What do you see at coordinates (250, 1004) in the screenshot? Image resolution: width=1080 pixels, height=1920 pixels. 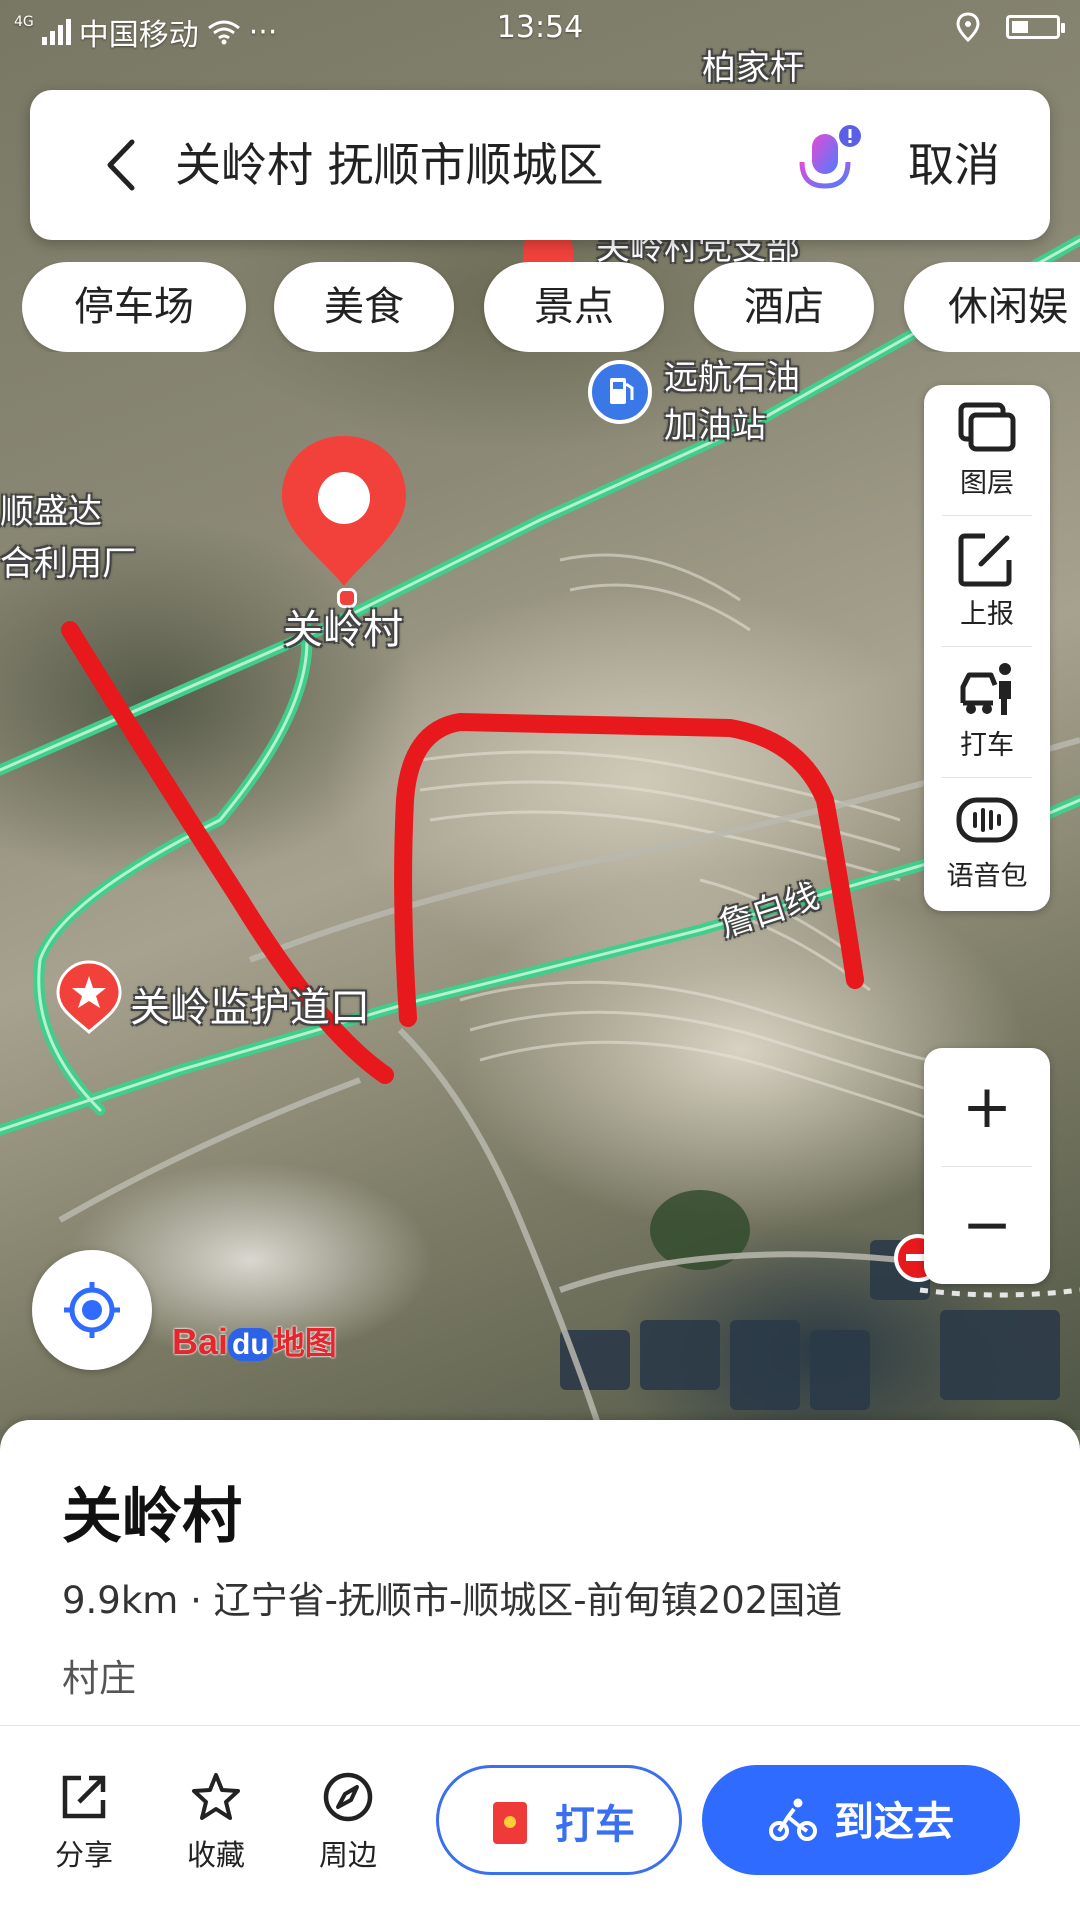 I see `map-label-checkpoint: 关岭监护道口` at bounding box center [250, 1004].